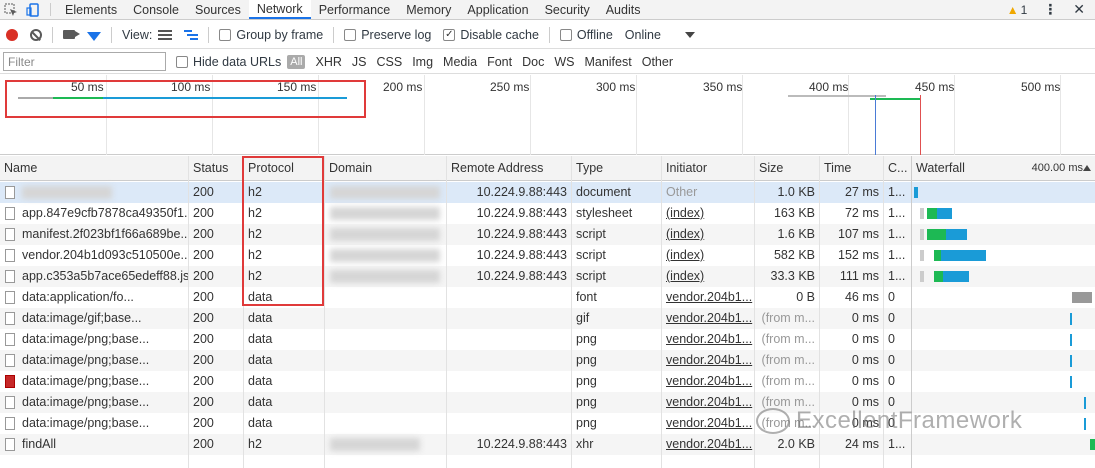 Image resolution: width=1095 pixels, height=468 pixels. What do you see at coordinates (279, 9) in the screenshot?
I see `tab-network: Network` at bounding box center [279, 9].